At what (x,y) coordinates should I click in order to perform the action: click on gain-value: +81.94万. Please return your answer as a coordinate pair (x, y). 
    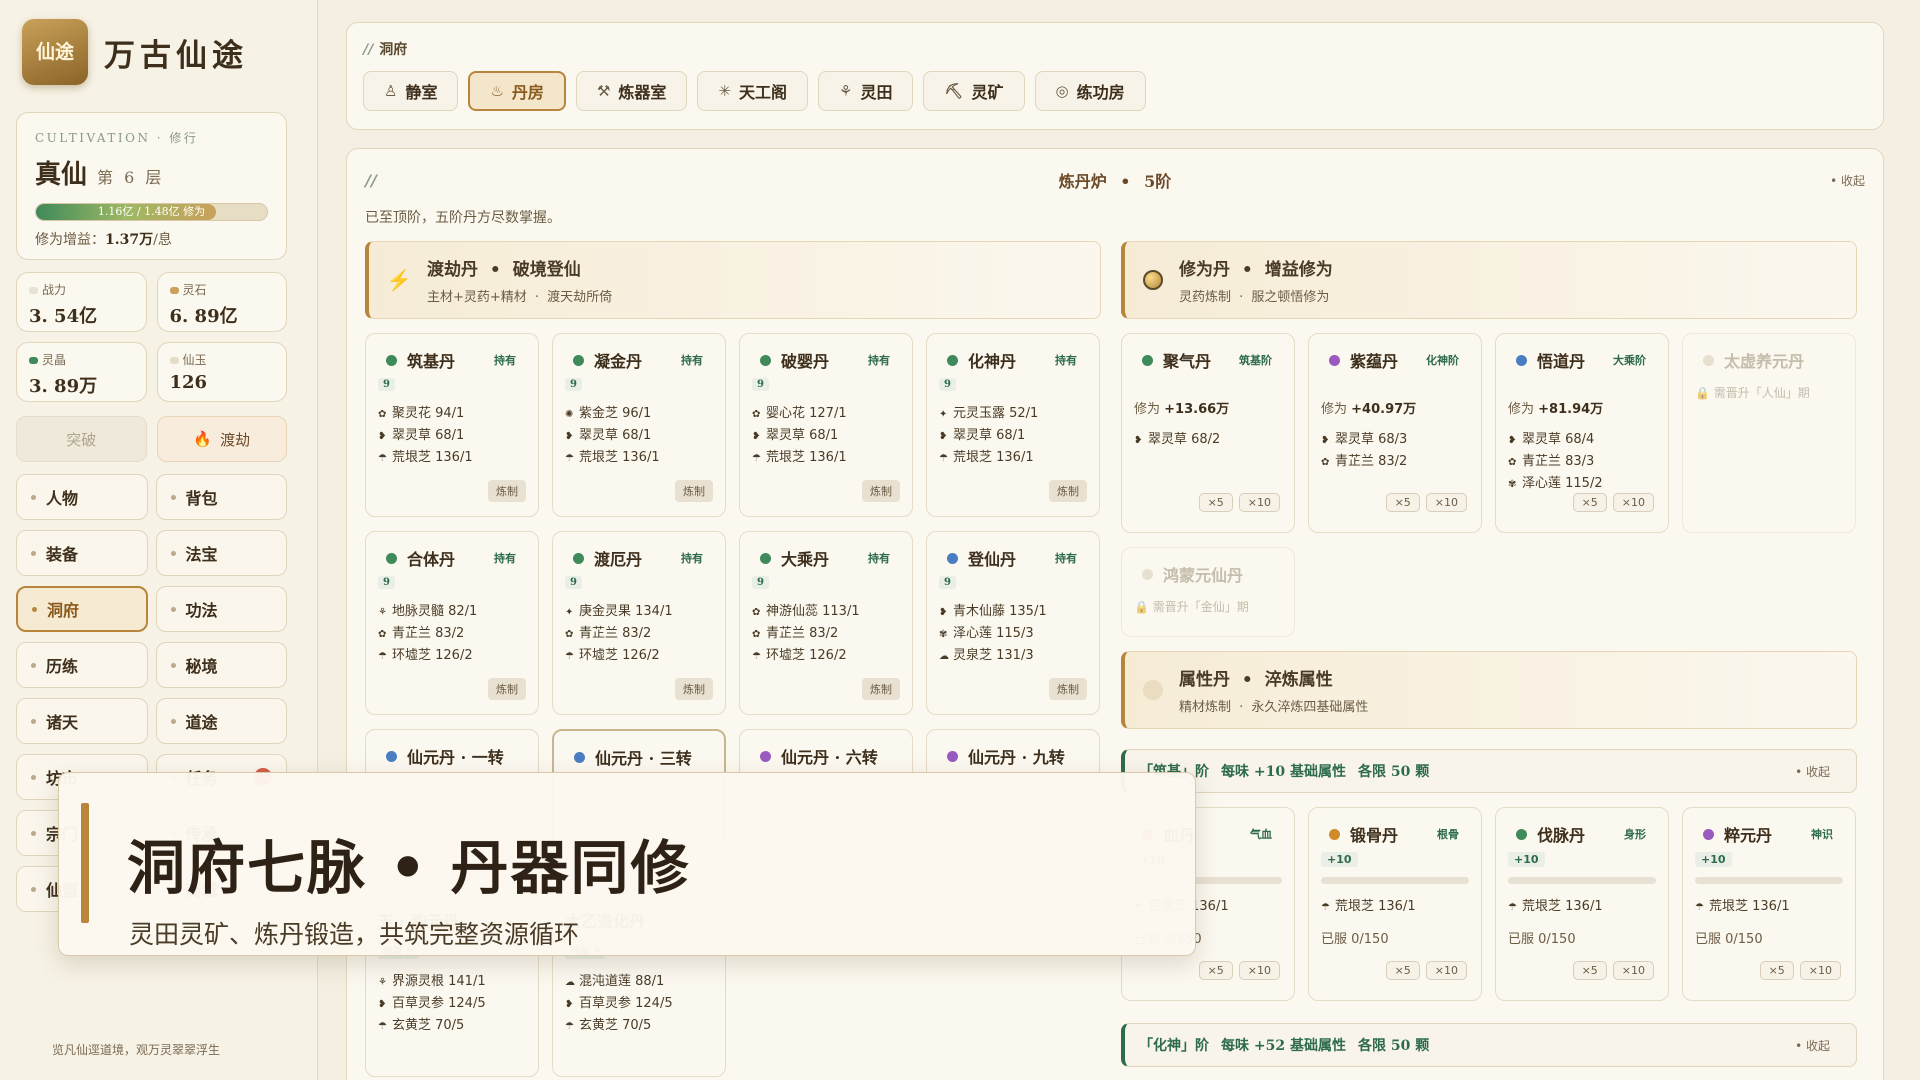
    Looking at the image, I should click on (1571, 409).